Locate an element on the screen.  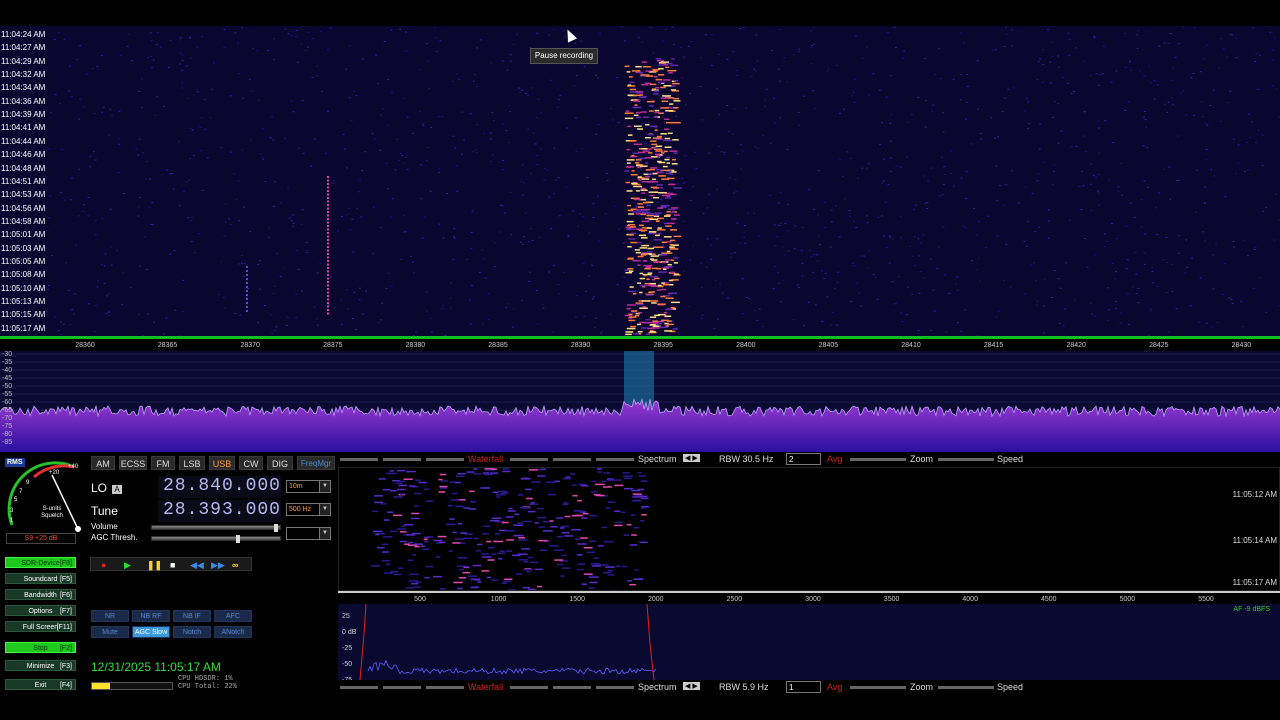
agc-threshold-slider is located at coordinates (216, 539).